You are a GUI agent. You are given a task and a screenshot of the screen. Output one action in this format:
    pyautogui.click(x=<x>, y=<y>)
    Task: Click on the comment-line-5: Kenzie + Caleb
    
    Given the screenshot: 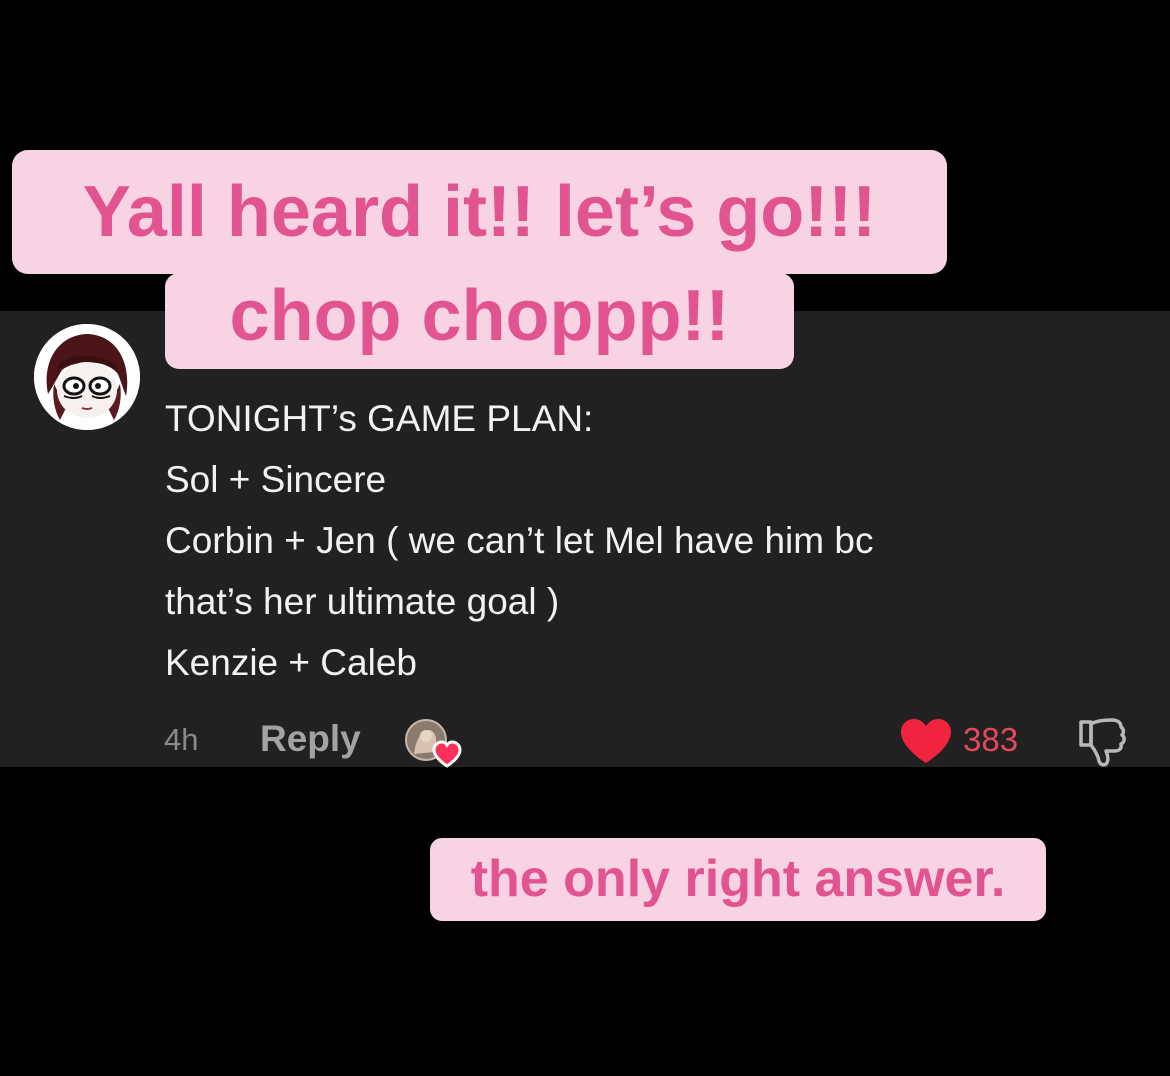 What is the action you would take?
    pyautogui.click(x=291, y=662)
    